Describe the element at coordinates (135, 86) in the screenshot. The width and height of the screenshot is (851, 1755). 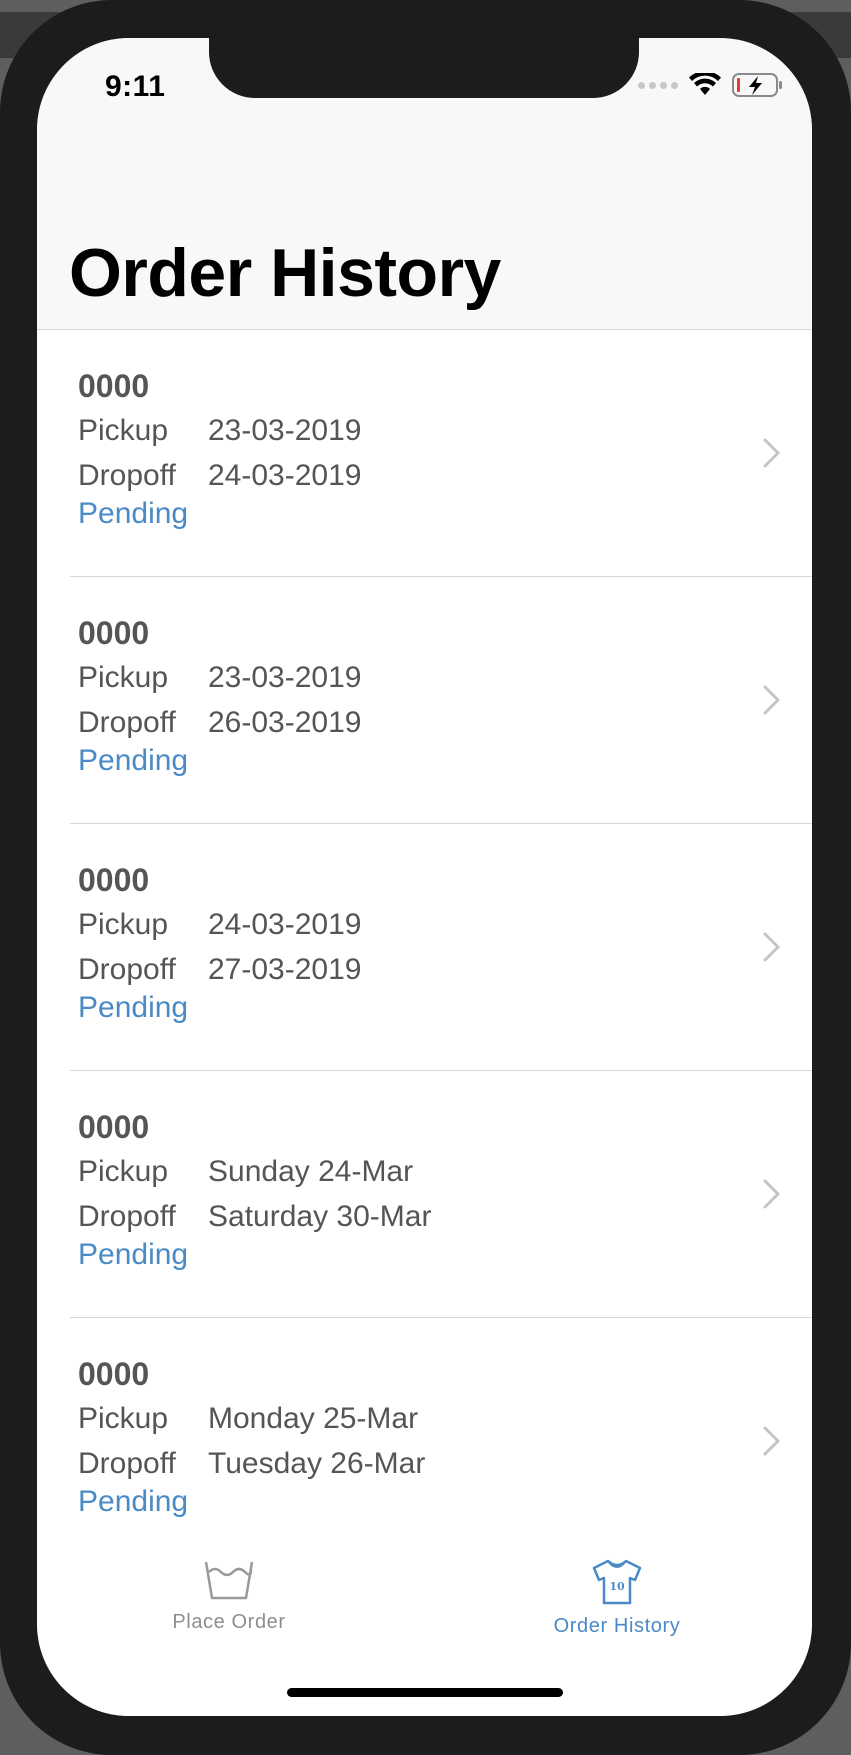
I see `status-time: 9:11` at that location.